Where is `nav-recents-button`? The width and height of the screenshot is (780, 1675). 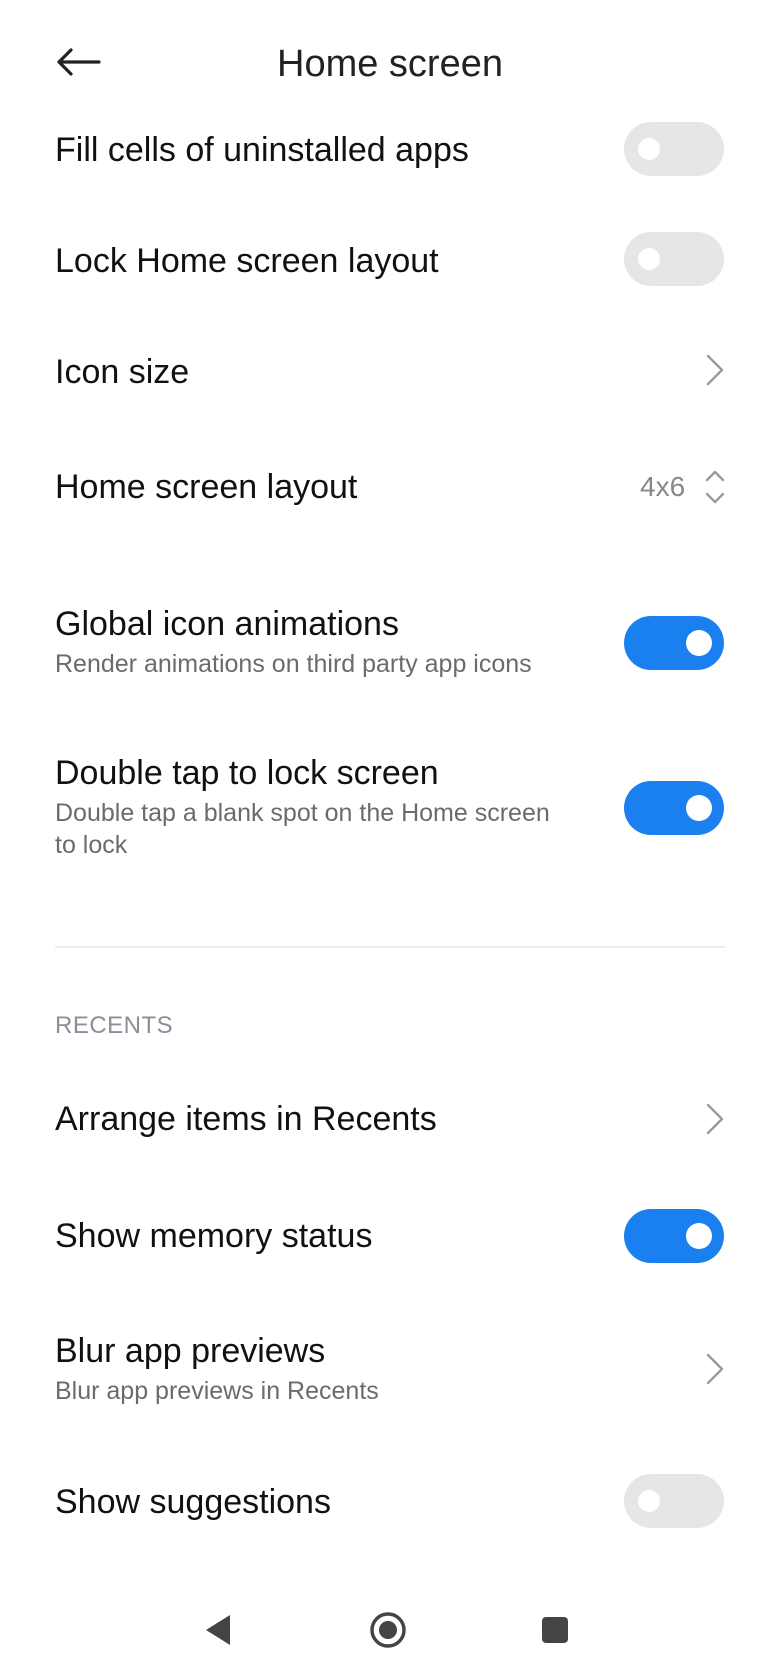
nav-recents-button is located at coordinates (555, 1630).